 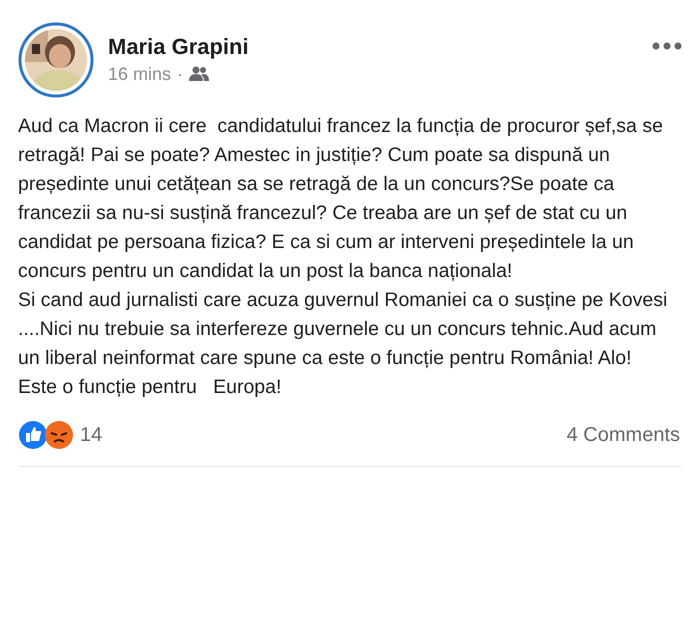 What do you see at coordinates (667, 46) in the screenshot?
I see `more-options-icon` at bounding box center [667, 46].